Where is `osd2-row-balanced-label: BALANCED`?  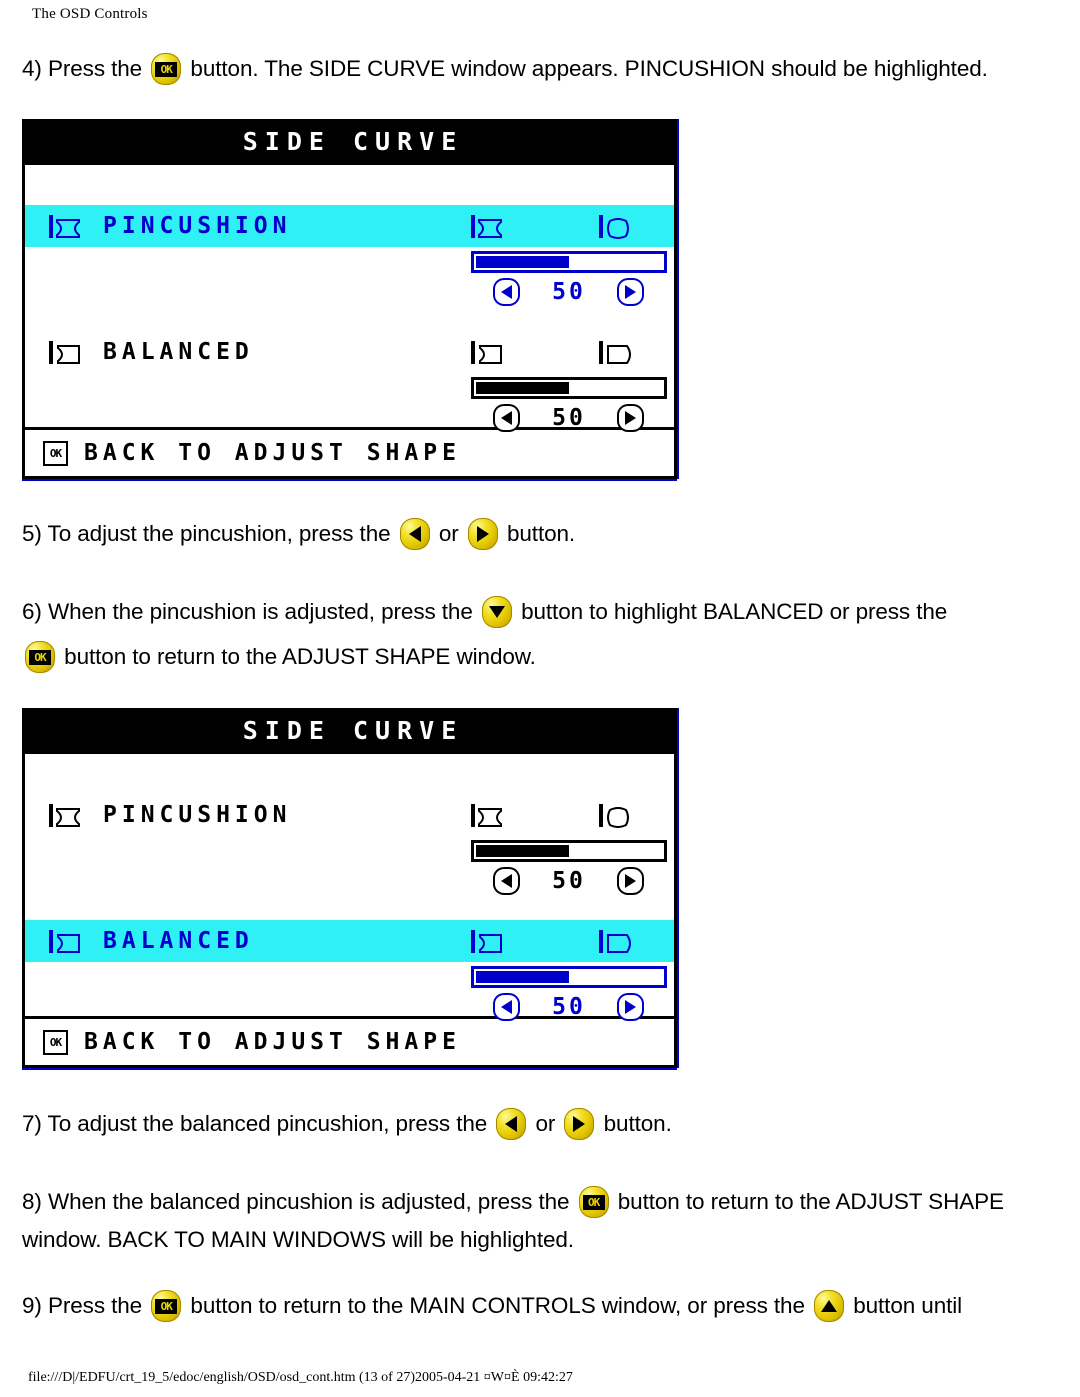
osd2-row-balanced-label: BALANCED is located at coordinates (178, 941).